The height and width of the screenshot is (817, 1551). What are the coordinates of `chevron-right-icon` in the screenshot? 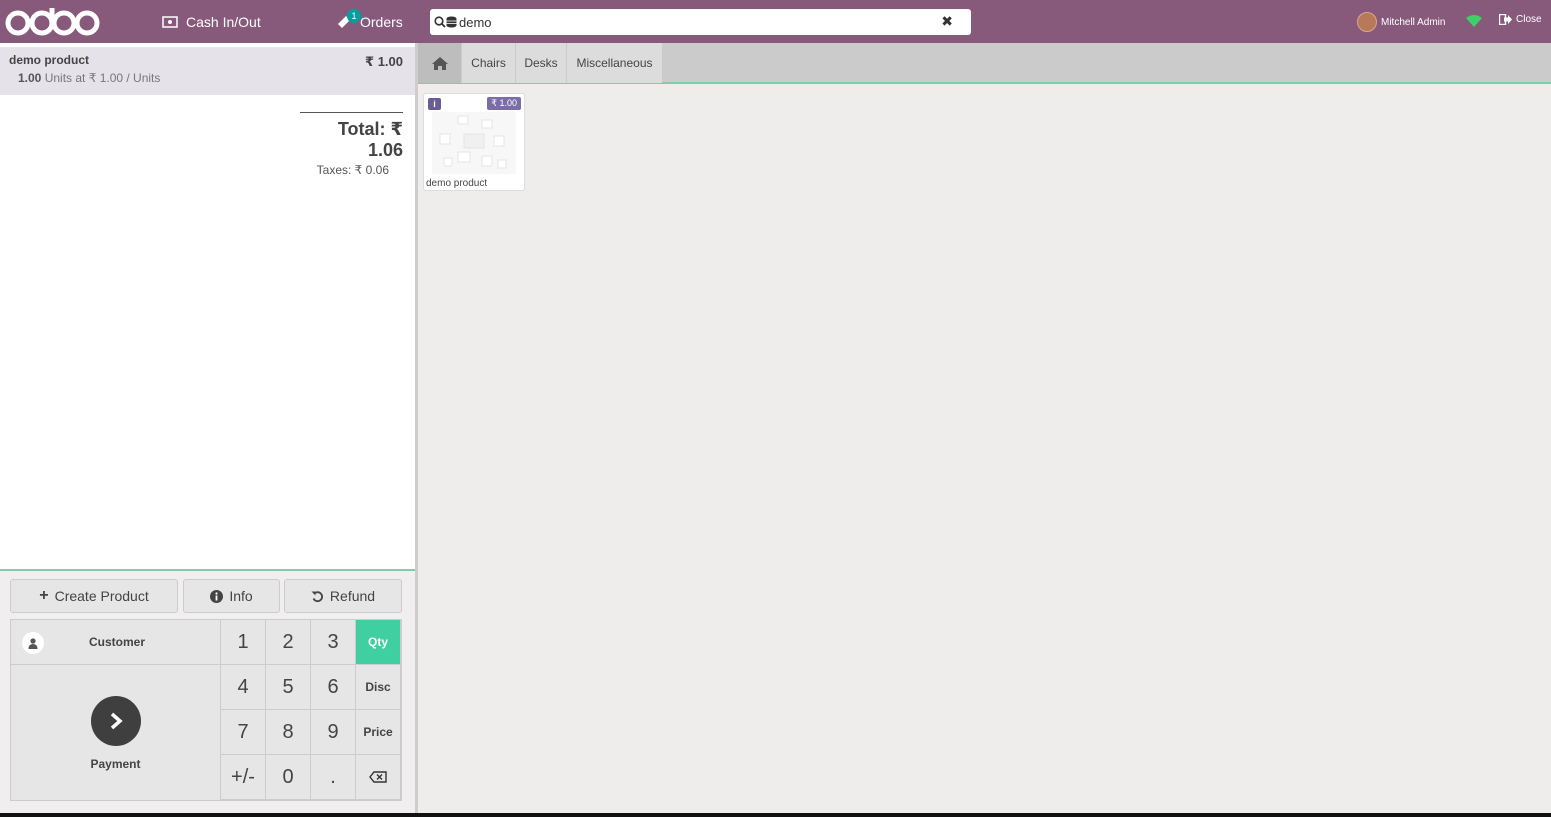 It's located at (115, 721).